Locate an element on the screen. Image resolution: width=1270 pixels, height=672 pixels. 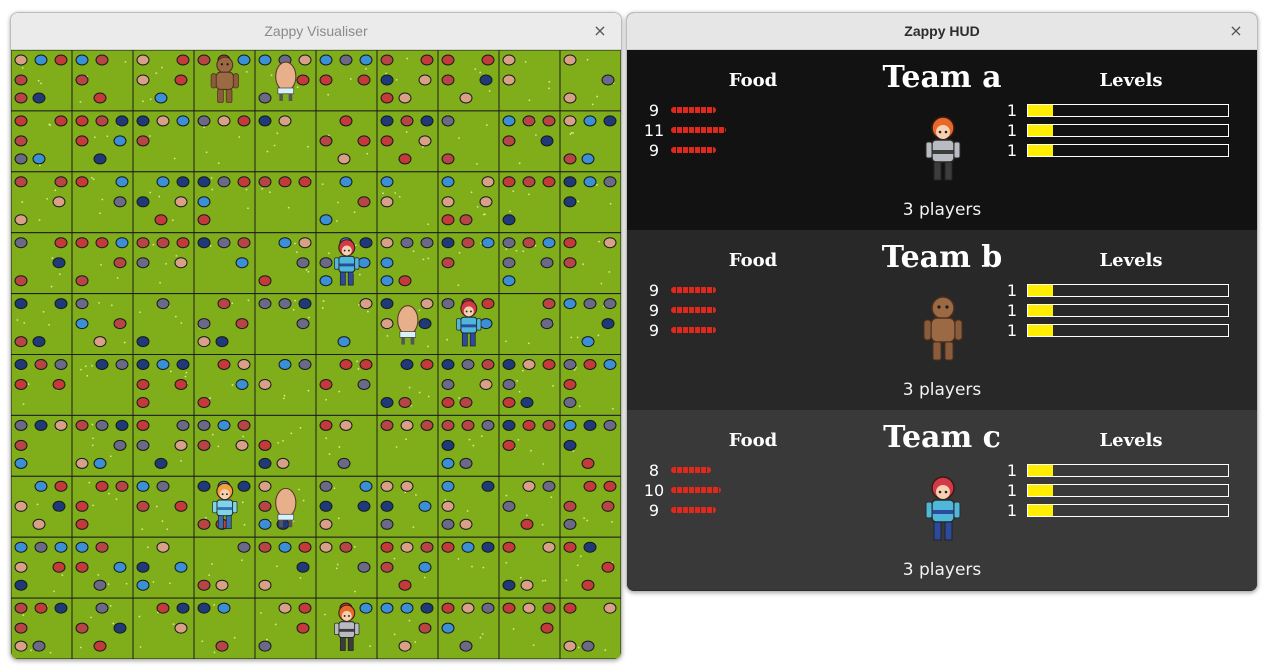
resource-stone-icon is located at coordinates (326, 425).